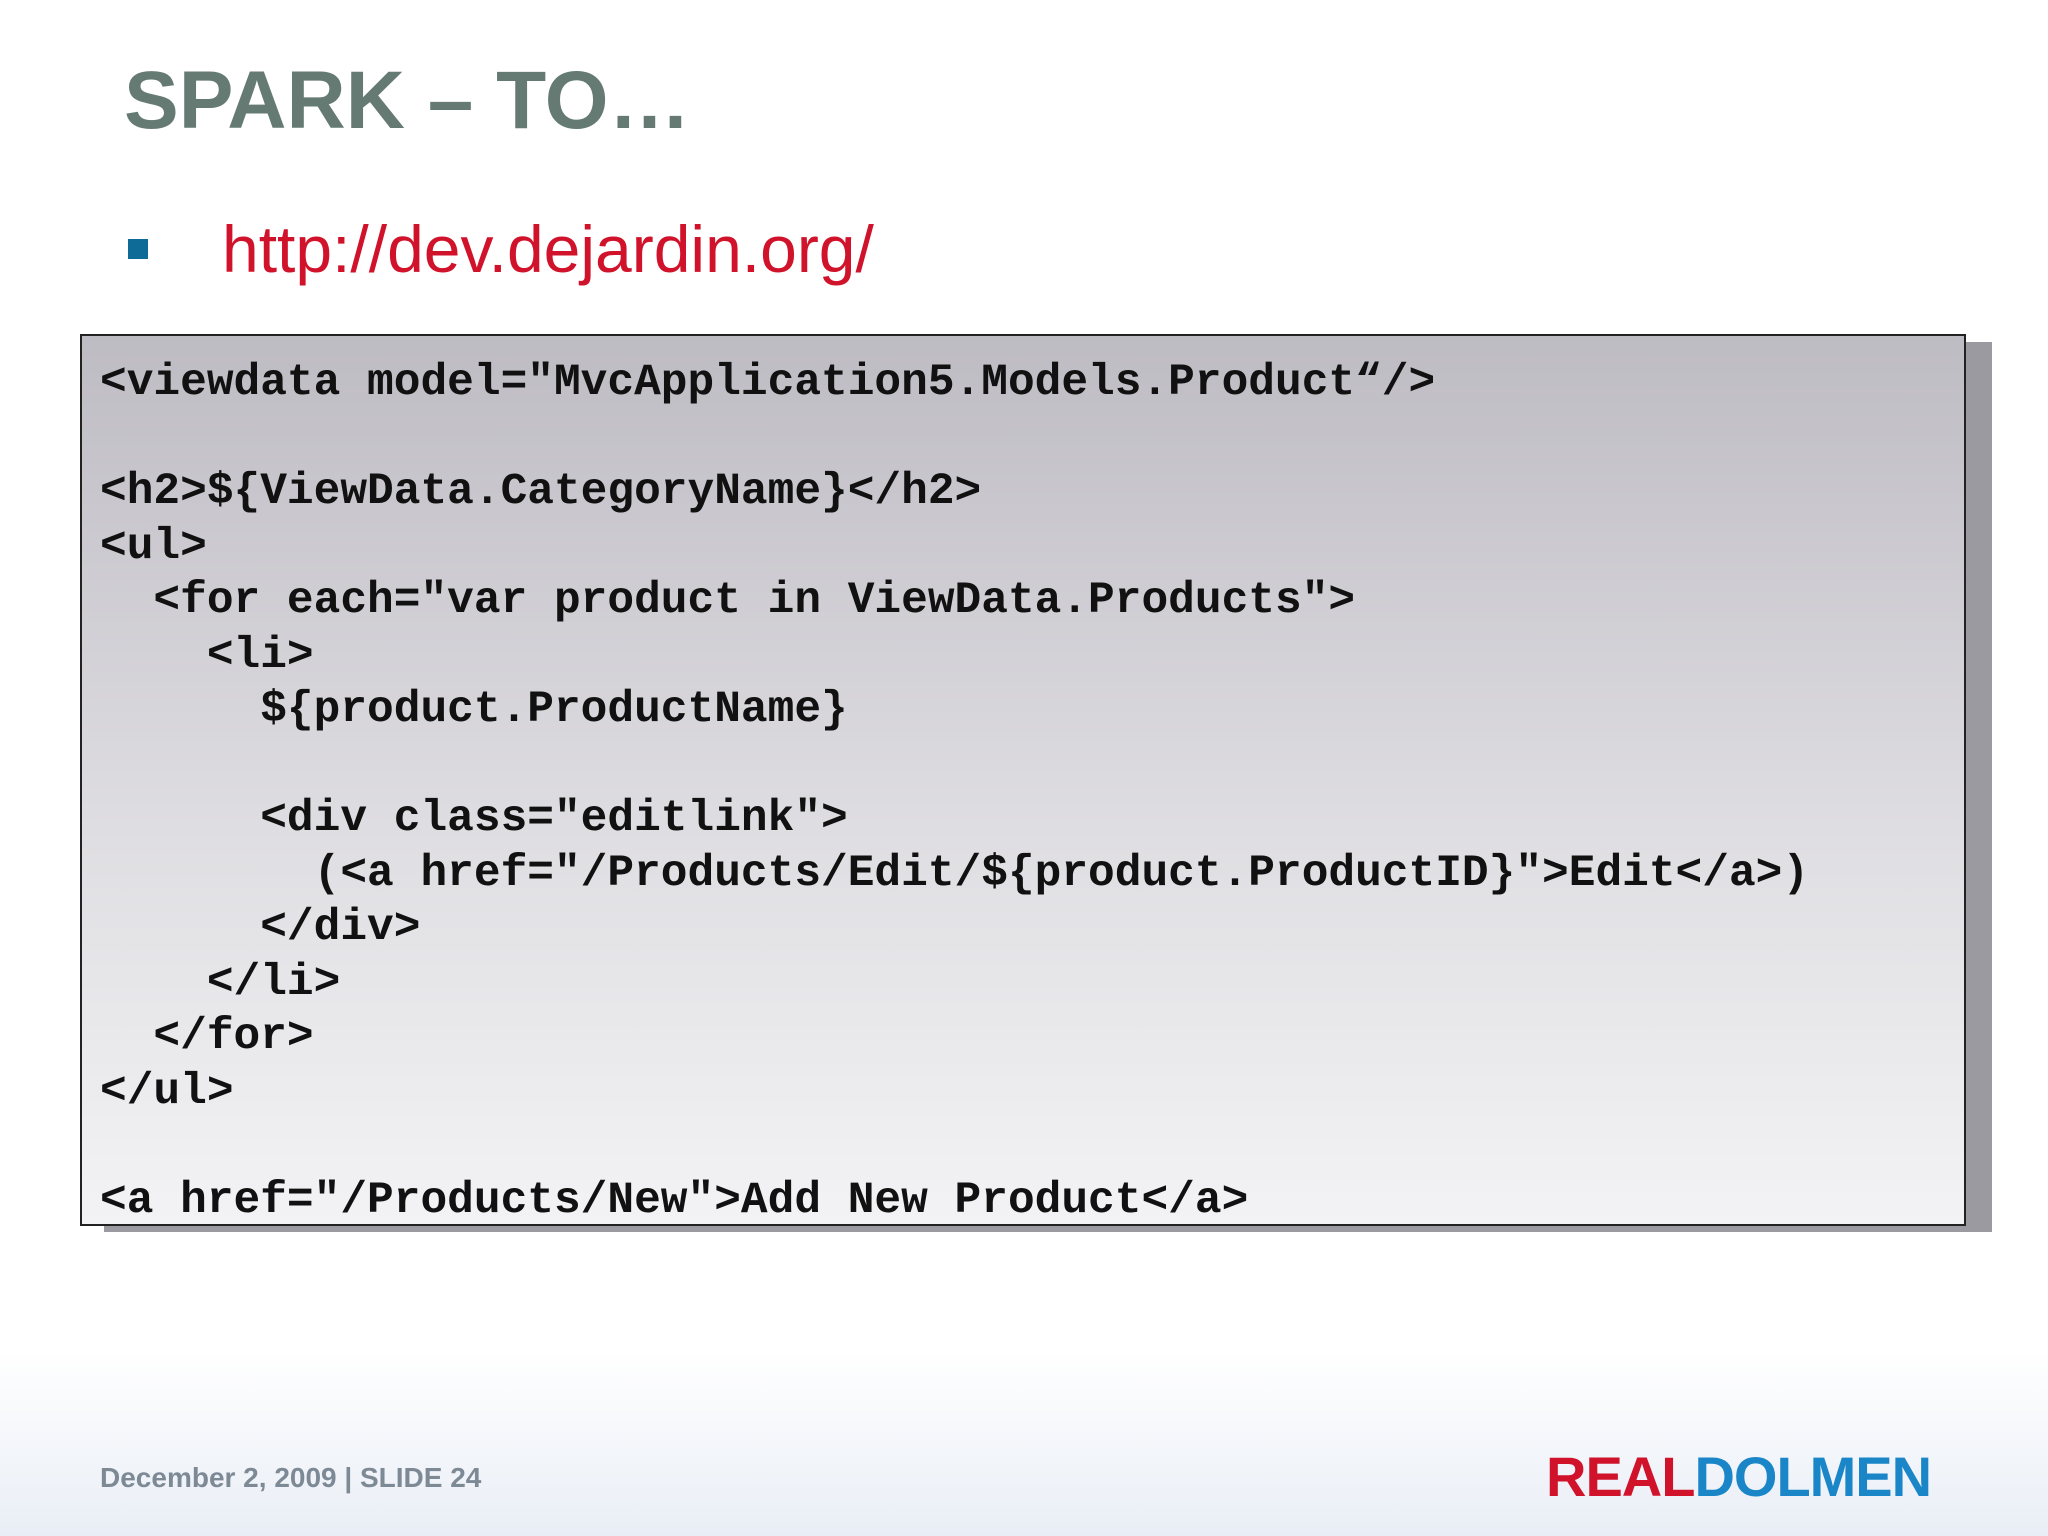  What do you see at coordinates (1813, 1476) in the screenshot?
I see `logo-dolmen-text: DOLMEN` at bounding box center [1813, 1476].